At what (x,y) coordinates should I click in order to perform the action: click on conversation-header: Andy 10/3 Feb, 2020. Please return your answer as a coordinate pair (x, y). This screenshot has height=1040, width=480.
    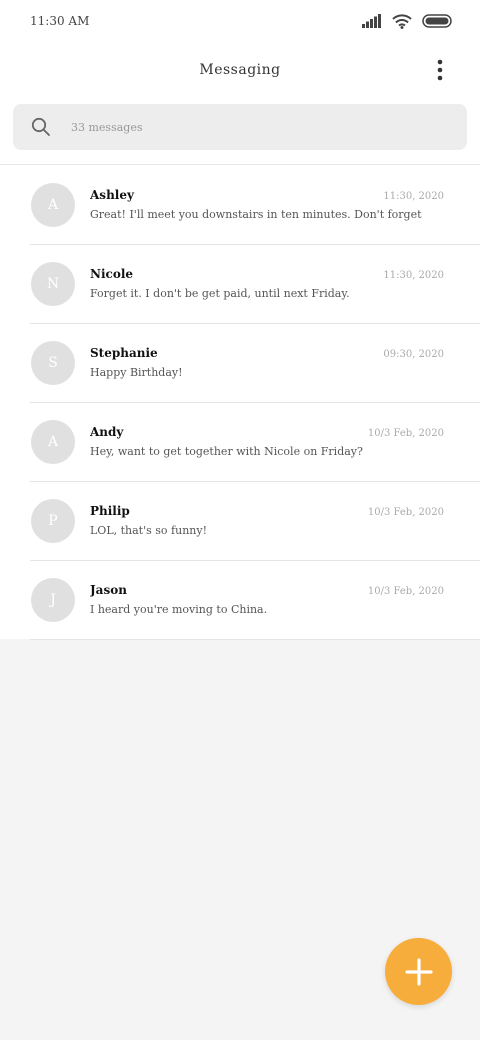
    Looking at the image, I should click on (267, 432).